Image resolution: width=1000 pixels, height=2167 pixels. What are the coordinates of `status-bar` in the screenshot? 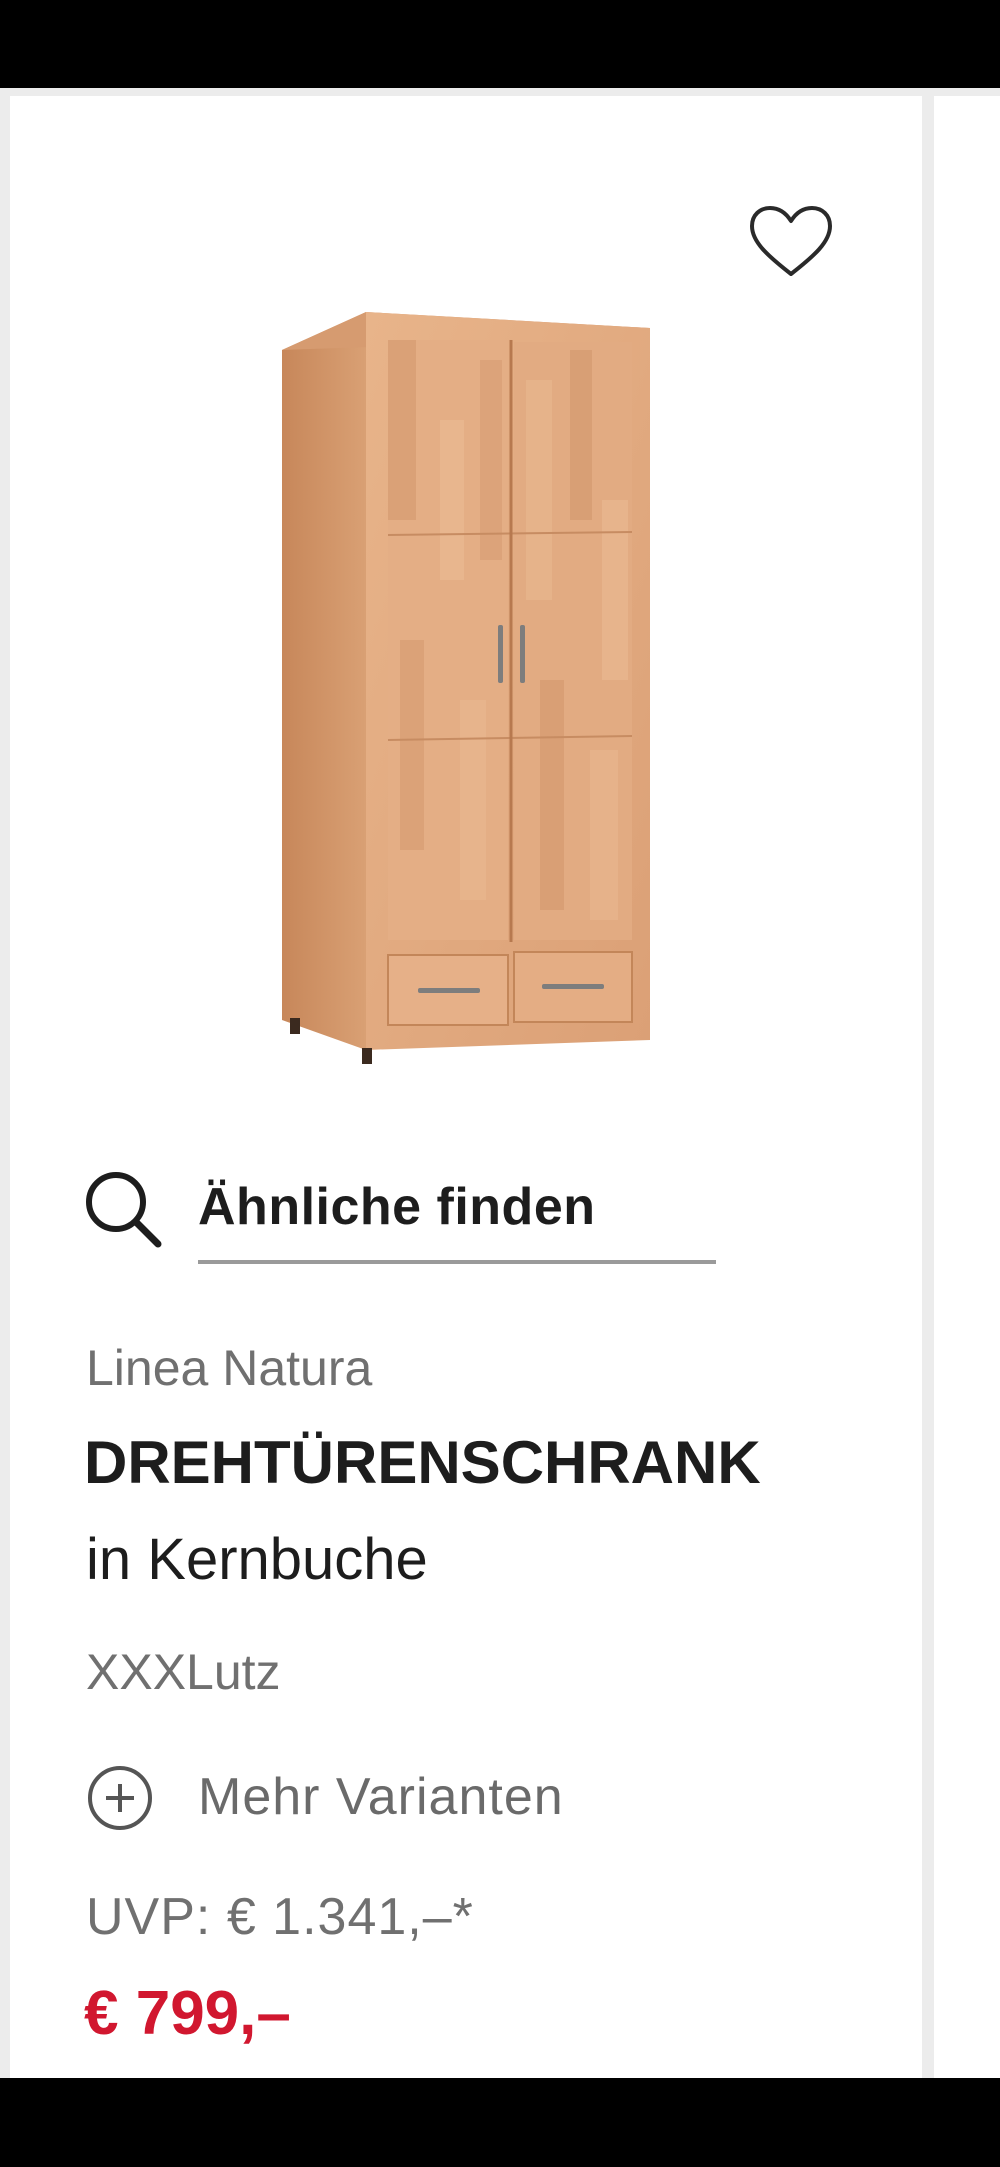 It's located at (500, 44).